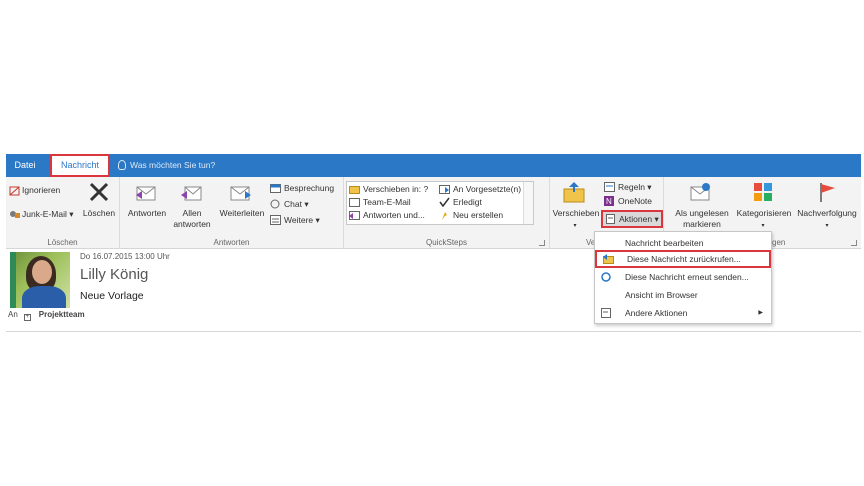 This screenshot has height=486, width=864. I want to click on tell-me-box: Was möchten Sie tun?, so click(166, 165).